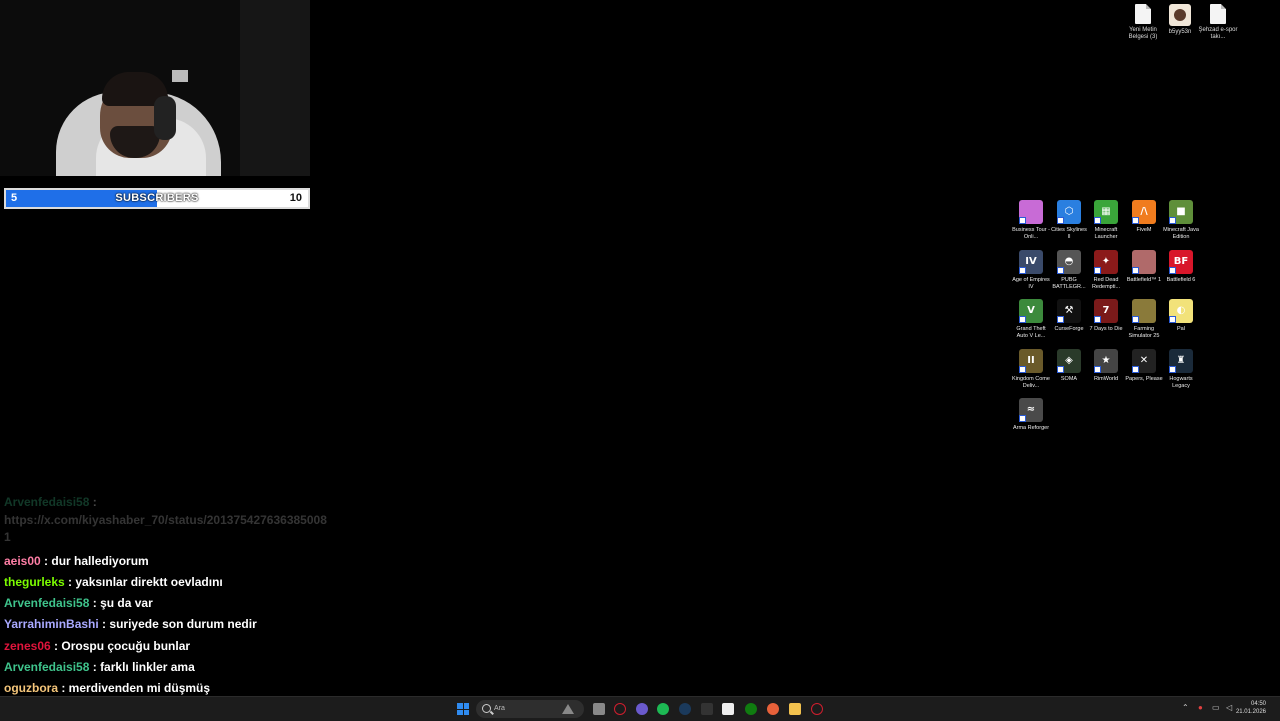 Image resolution: width=1280 pixels, height=721 pixels. I want to click on chat-username: zenes06, so click(27, 645).